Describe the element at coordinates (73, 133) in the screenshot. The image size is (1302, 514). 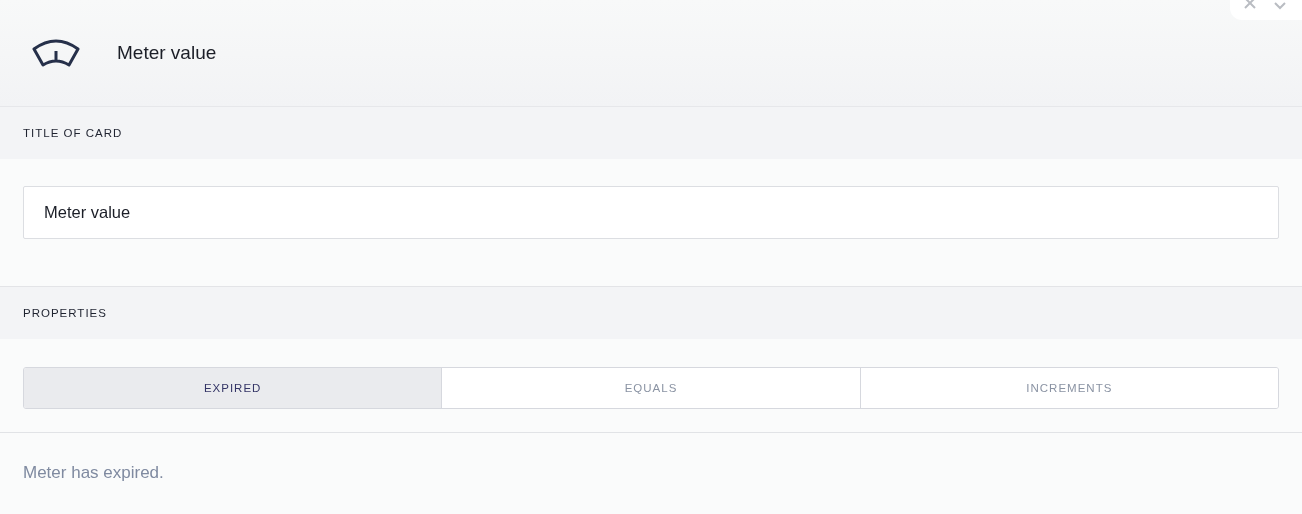
I see `section-heading: TITLE OF CARD` at that location.